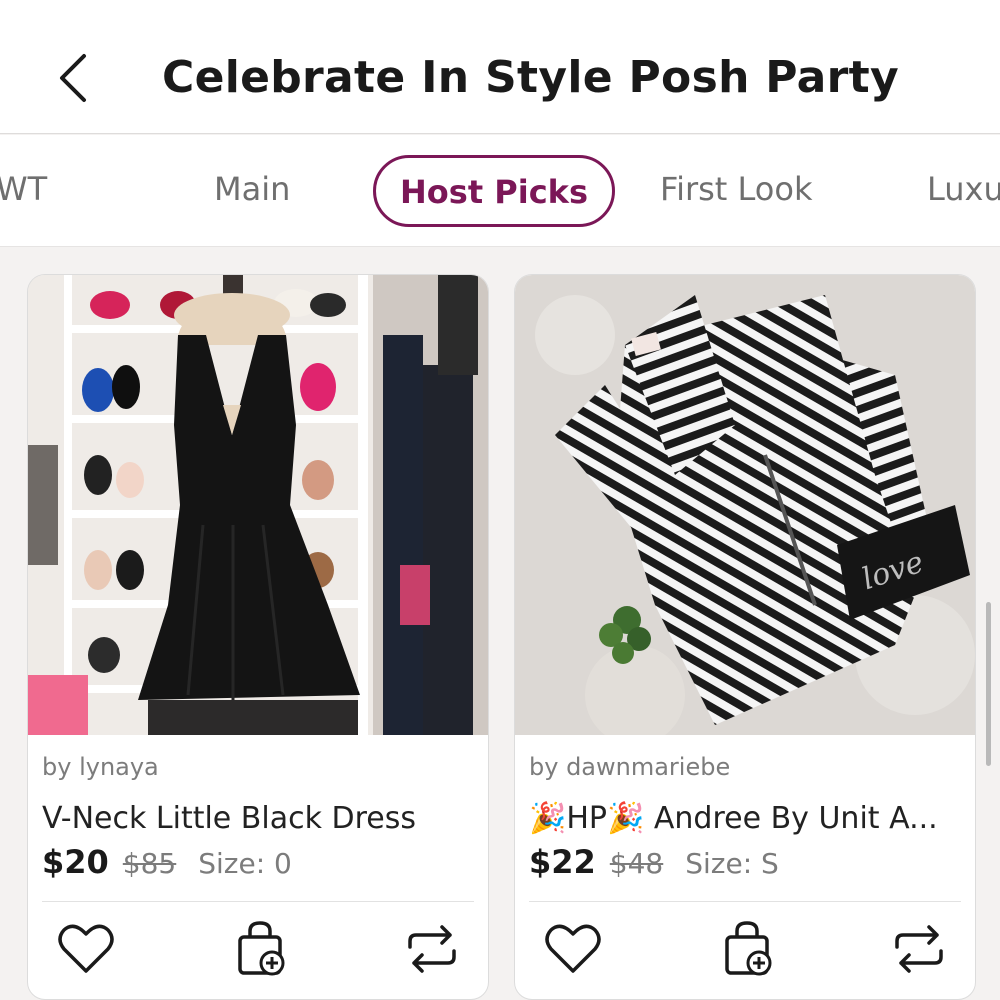 This screenshot has height=1000, width=1000. Describe the element at coordinates (629, 767) in the screenshot. I see `seller-name: by dawnmariebe` at that location.